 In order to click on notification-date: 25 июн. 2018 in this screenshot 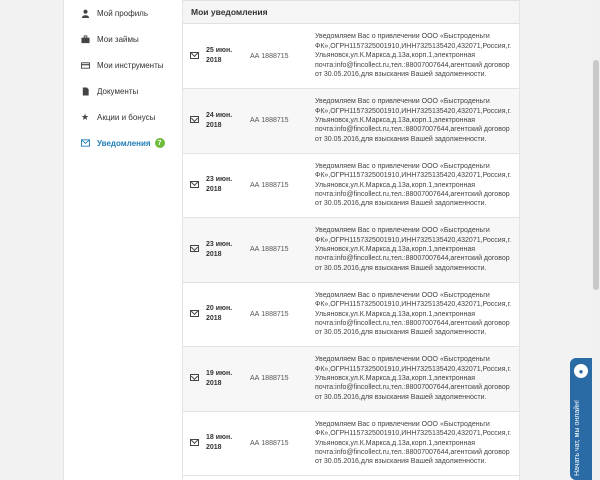, I will do `click(226, 56)`.